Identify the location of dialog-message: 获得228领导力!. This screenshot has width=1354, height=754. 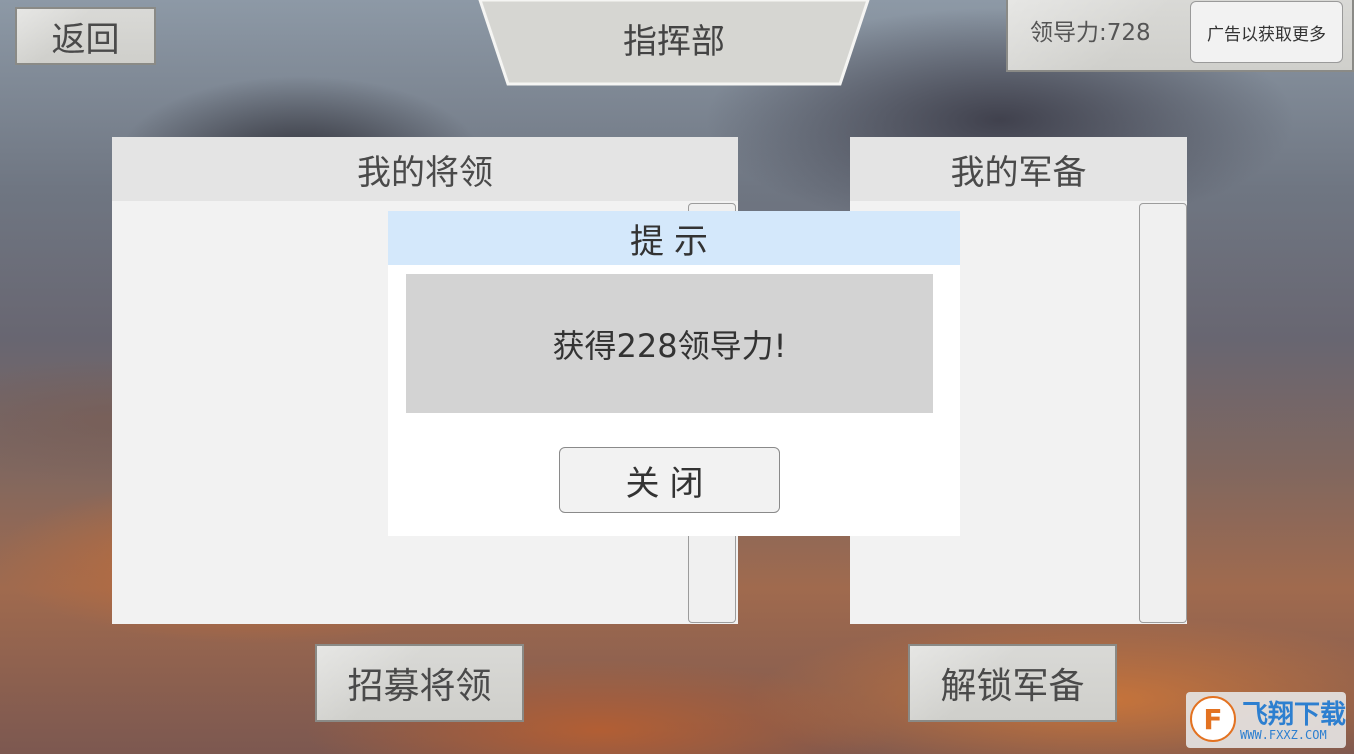
(669, 343).